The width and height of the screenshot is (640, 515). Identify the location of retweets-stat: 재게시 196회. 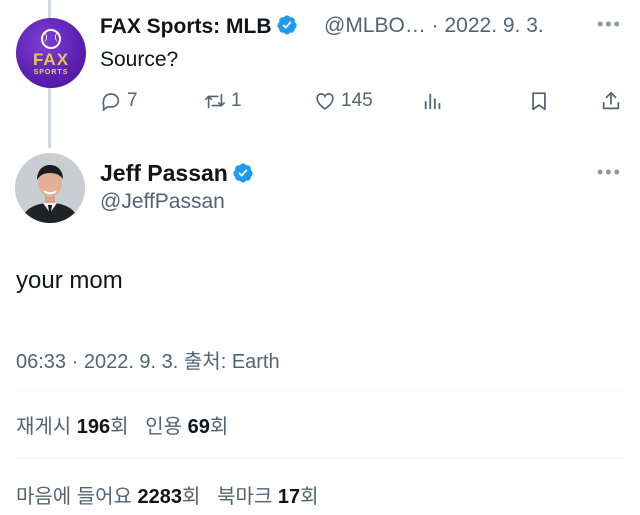
(72, 427).